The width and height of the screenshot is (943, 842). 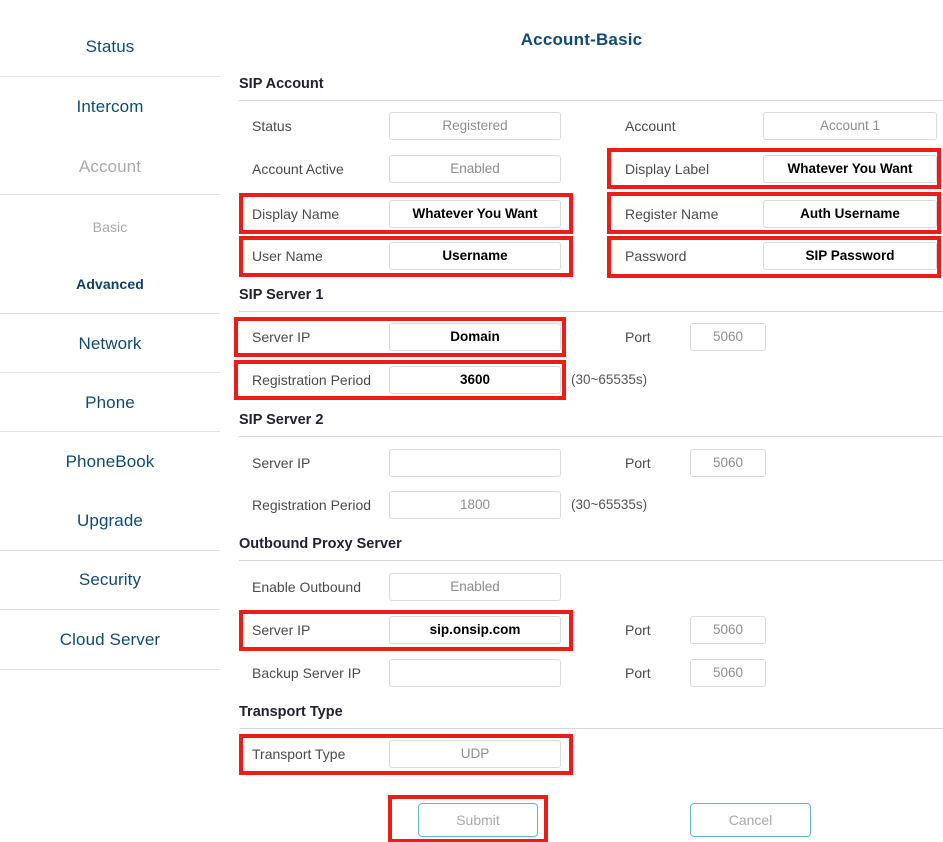 I want to click on sip2-registration-period-field: 1800, so click(x=475, y=505).